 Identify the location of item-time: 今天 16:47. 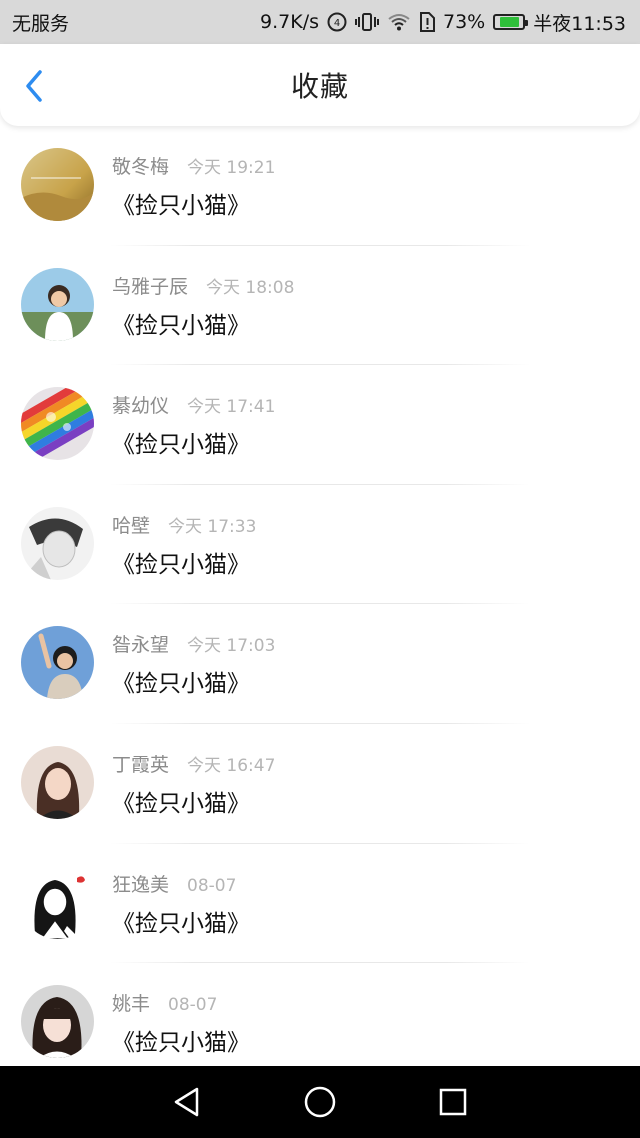
(231, 765).